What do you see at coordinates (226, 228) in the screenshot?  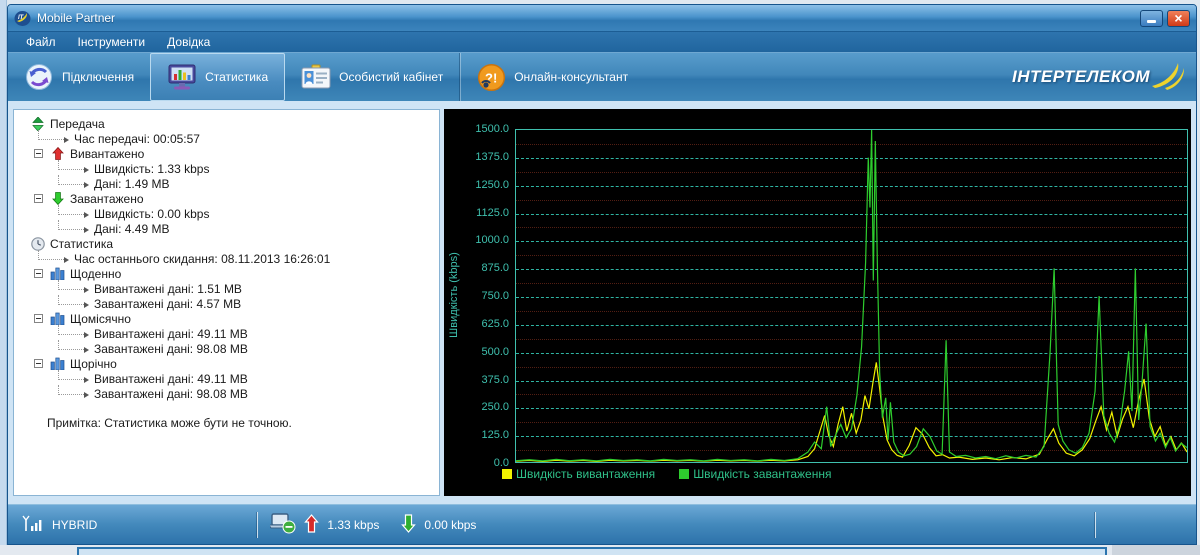 I see `tree-row-leaf2: Дані: 4.49 MB` at bounding box center [226, 228].